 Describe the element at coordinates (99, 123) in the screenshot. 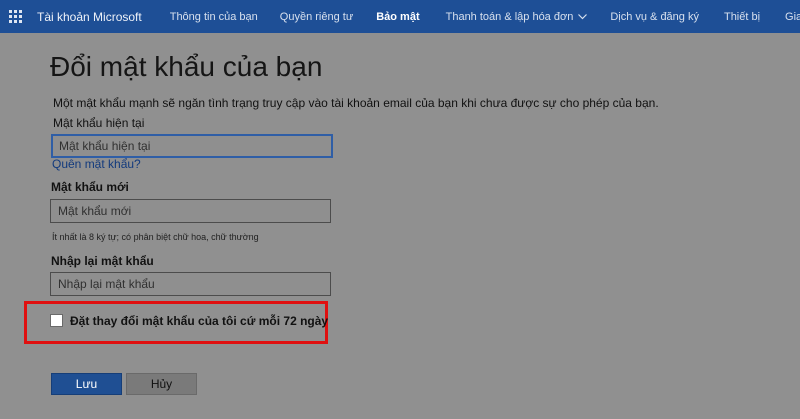

I see `current-password-label: Mật khẩu hiện tại` at that location.